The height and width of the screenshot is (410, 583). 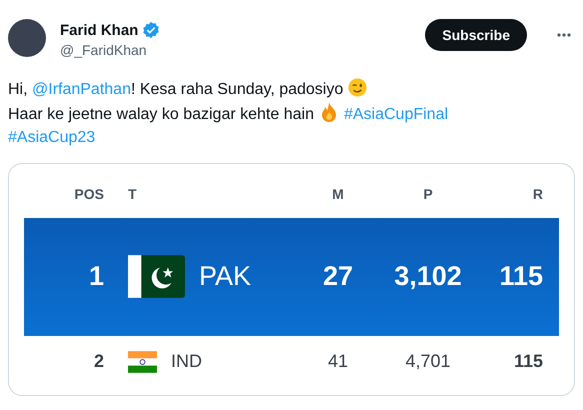 I want to click on table-cell-text: 27, so click(x=338, y=276).